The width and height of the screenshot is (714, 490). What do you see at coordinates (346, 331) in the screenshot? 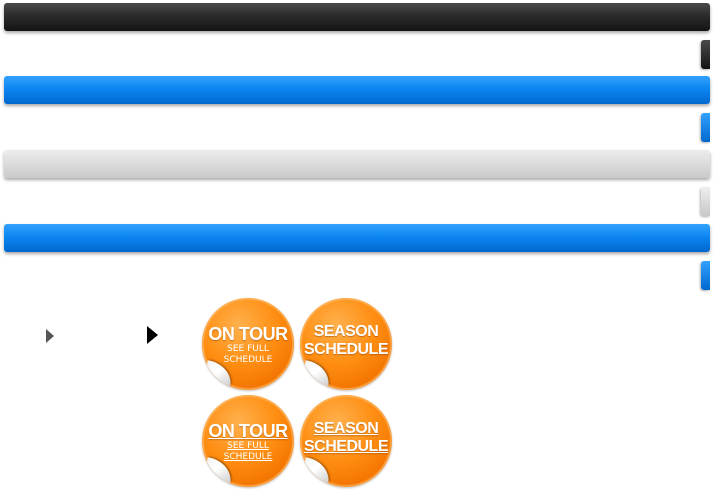
I see `season-label: SEASON` at bounding box center [346, 331].